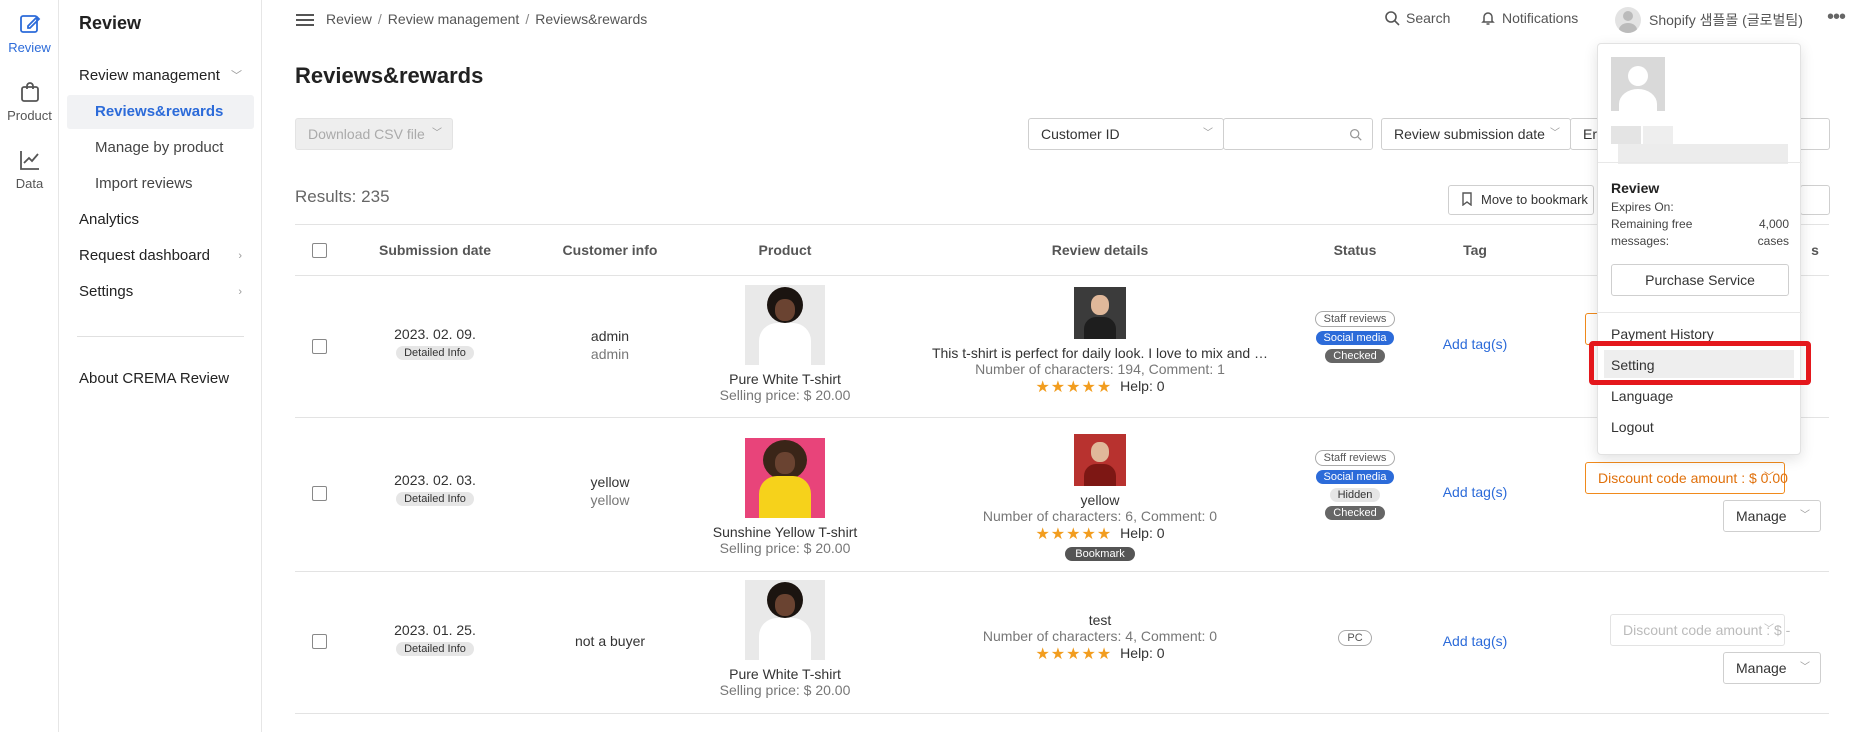 This screenshot has height=732, width=1859. I want to click on purchase-service-button: Purchase Service, so click(1700, 280).